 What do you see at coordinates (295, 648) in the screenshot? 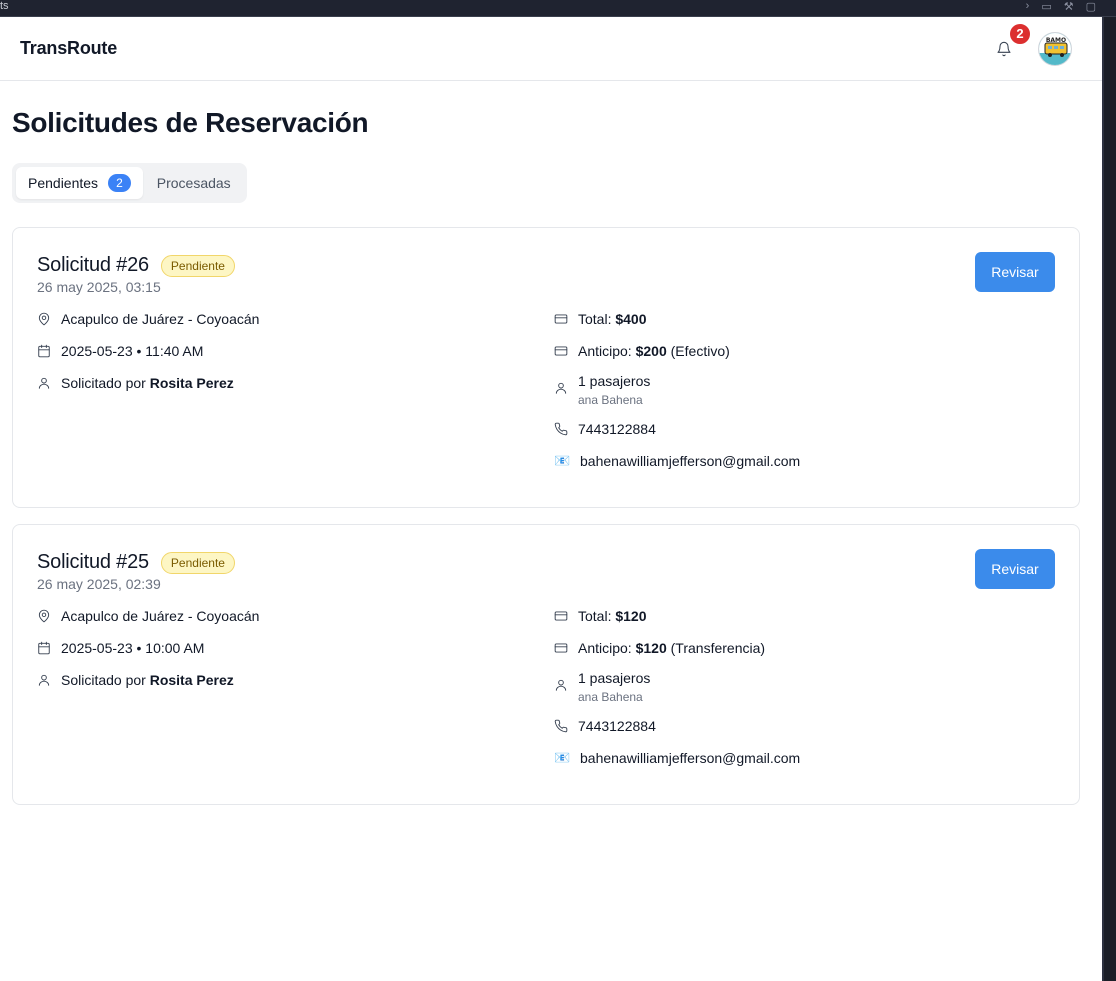
I see `datetime-row: 2025-05-23 • 10:00 AM` at bounding box center [295, 648].